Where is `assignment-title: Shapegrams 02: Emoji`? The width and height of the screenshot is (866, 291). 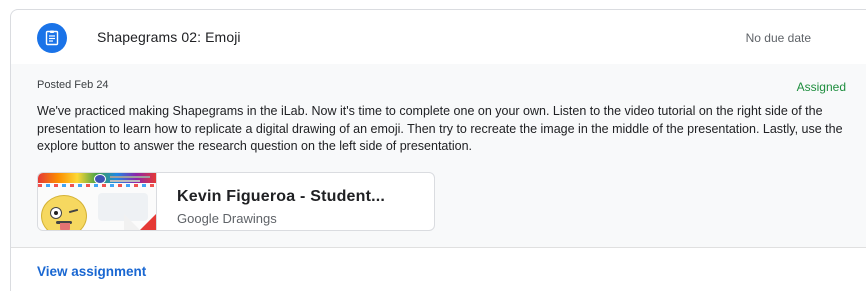 assignment-title: Shapegrams 02: Emoji is located at coordinates (169, 37).